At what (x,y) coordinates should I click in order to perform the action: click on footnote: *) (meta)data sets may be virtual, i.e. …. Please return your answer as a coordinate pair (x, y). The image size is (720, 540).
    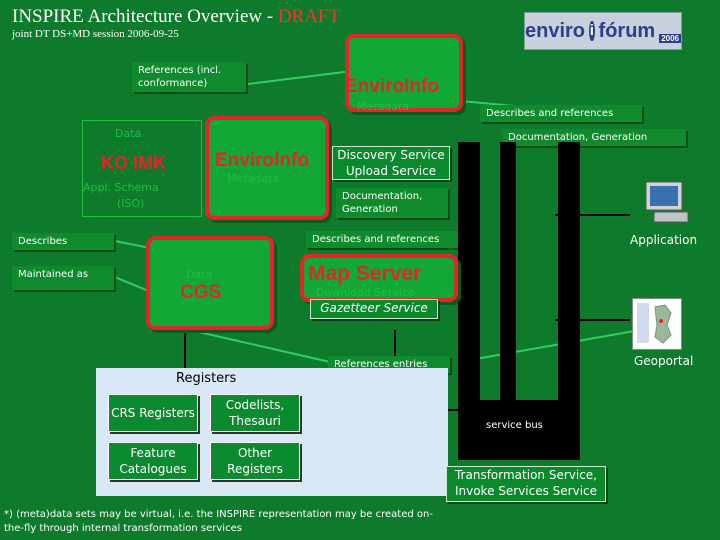
    Looking at the image, I should click on (218, 521).